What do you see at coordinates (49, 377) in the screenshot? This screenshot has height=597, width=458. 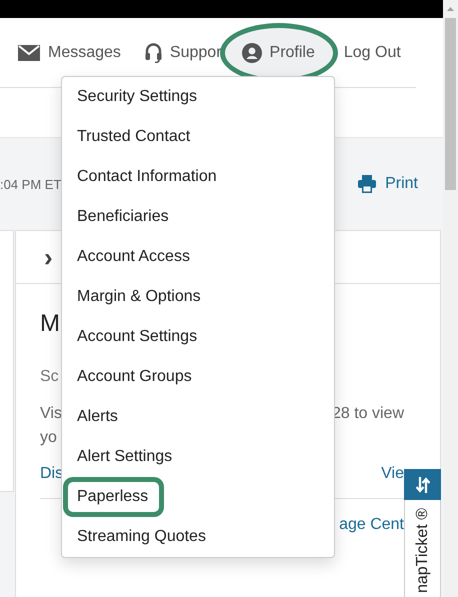 I see `card-subtitle: Sc` at bounding box center [49, 377].